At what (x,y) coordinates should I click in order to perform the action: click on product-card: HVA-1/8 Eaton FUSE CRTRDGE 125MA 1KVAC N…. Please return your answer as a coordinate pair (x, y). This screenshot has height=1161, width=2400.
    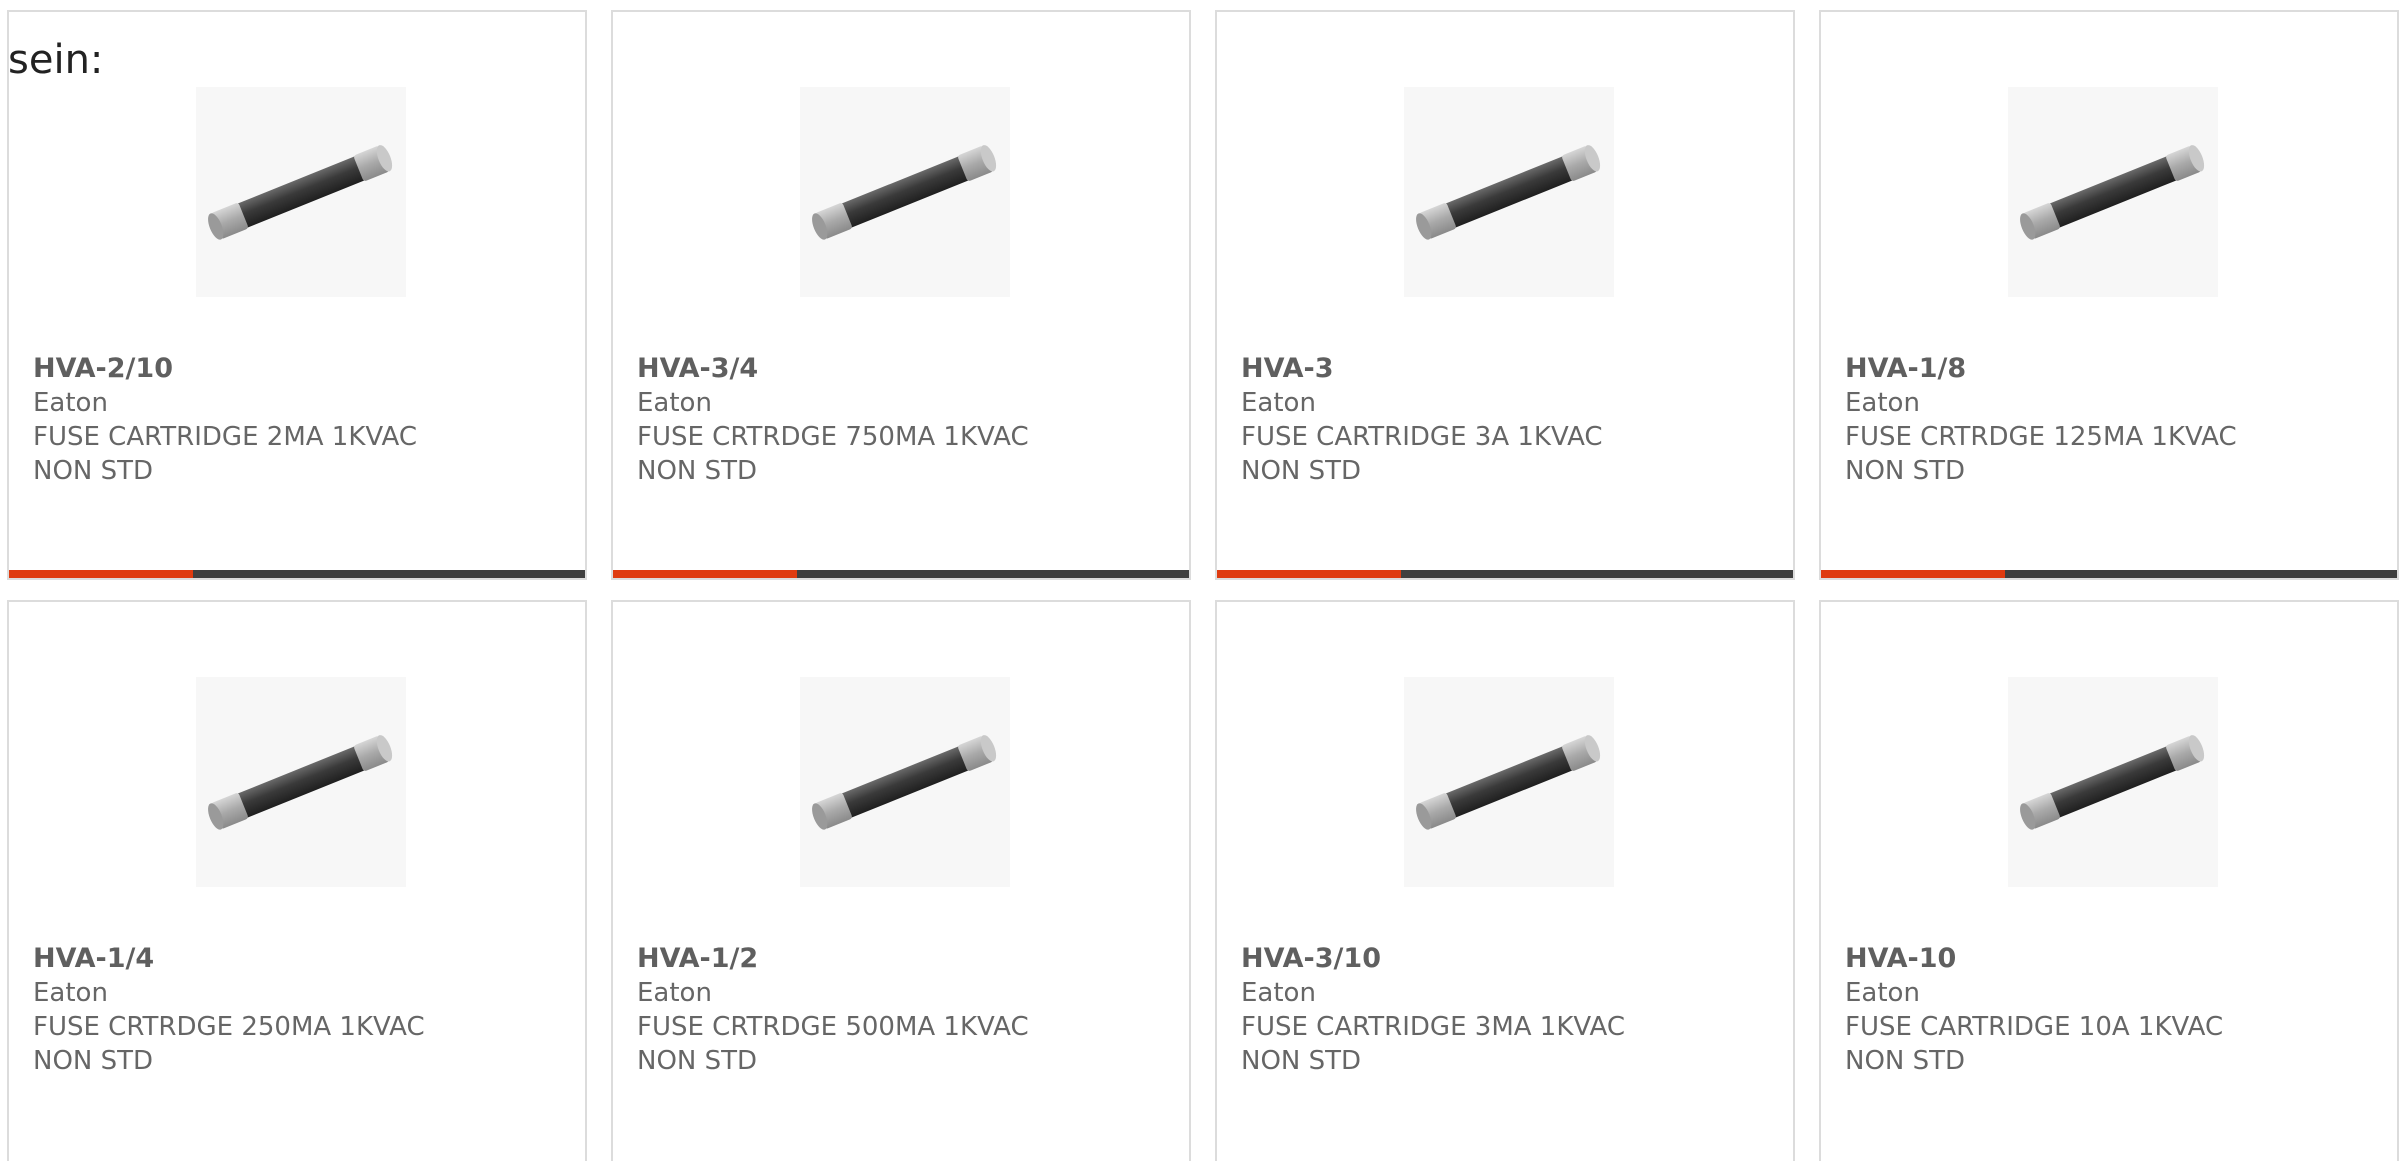
    Looking at the image, I should click on (2109, 295).